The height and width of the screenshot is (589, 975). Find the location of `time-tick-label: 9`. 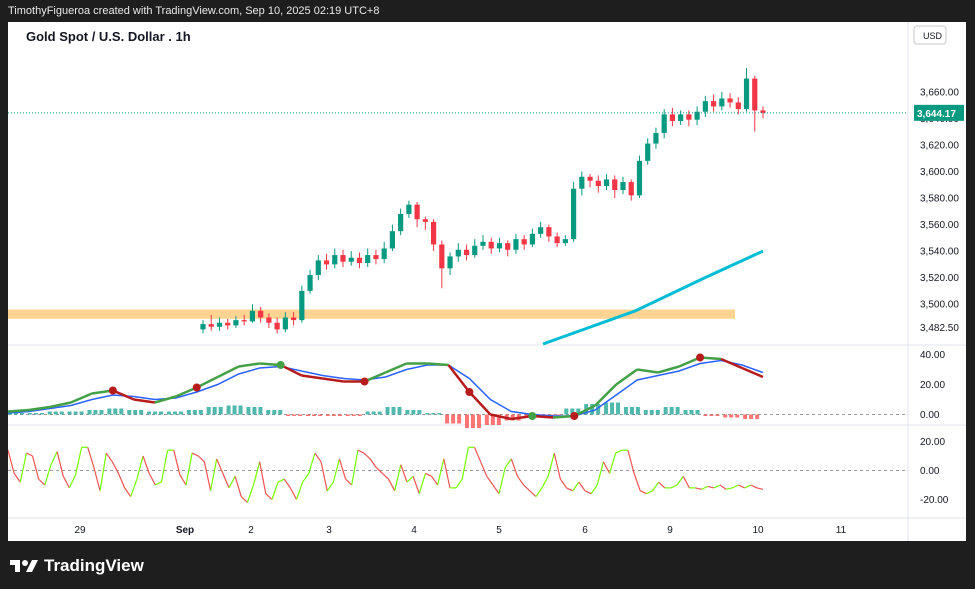

time-tick-label: 9 is located at coordinates (670, 530).